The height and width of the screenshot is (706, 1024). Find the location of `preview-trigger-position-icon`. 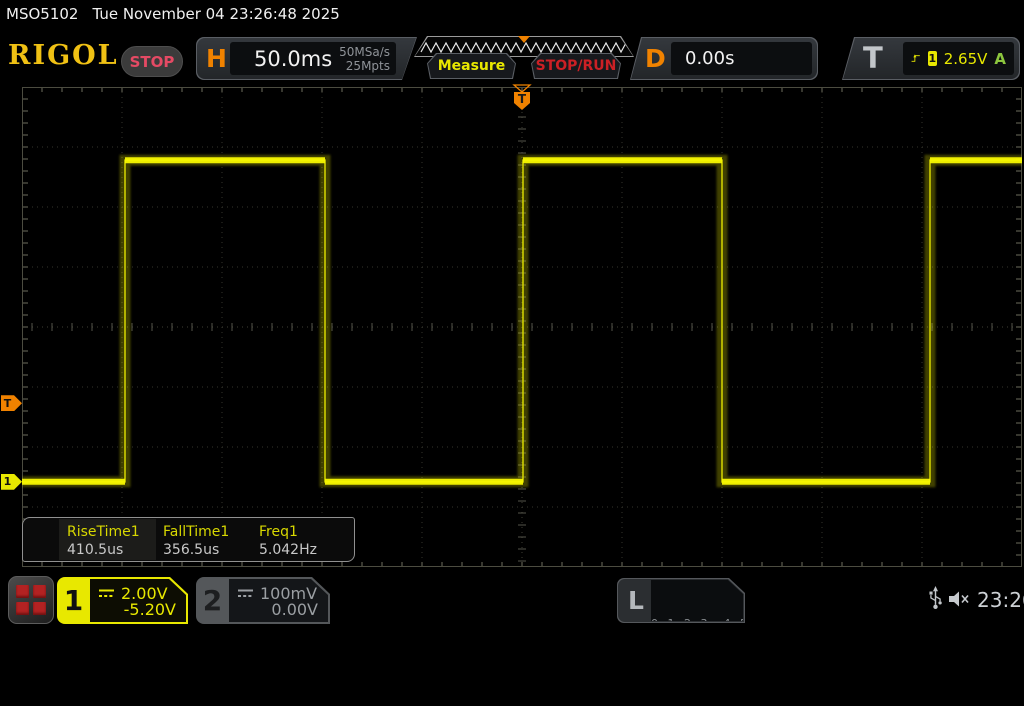

preview-trigger-position-icon is located at coordinates (524, 39).